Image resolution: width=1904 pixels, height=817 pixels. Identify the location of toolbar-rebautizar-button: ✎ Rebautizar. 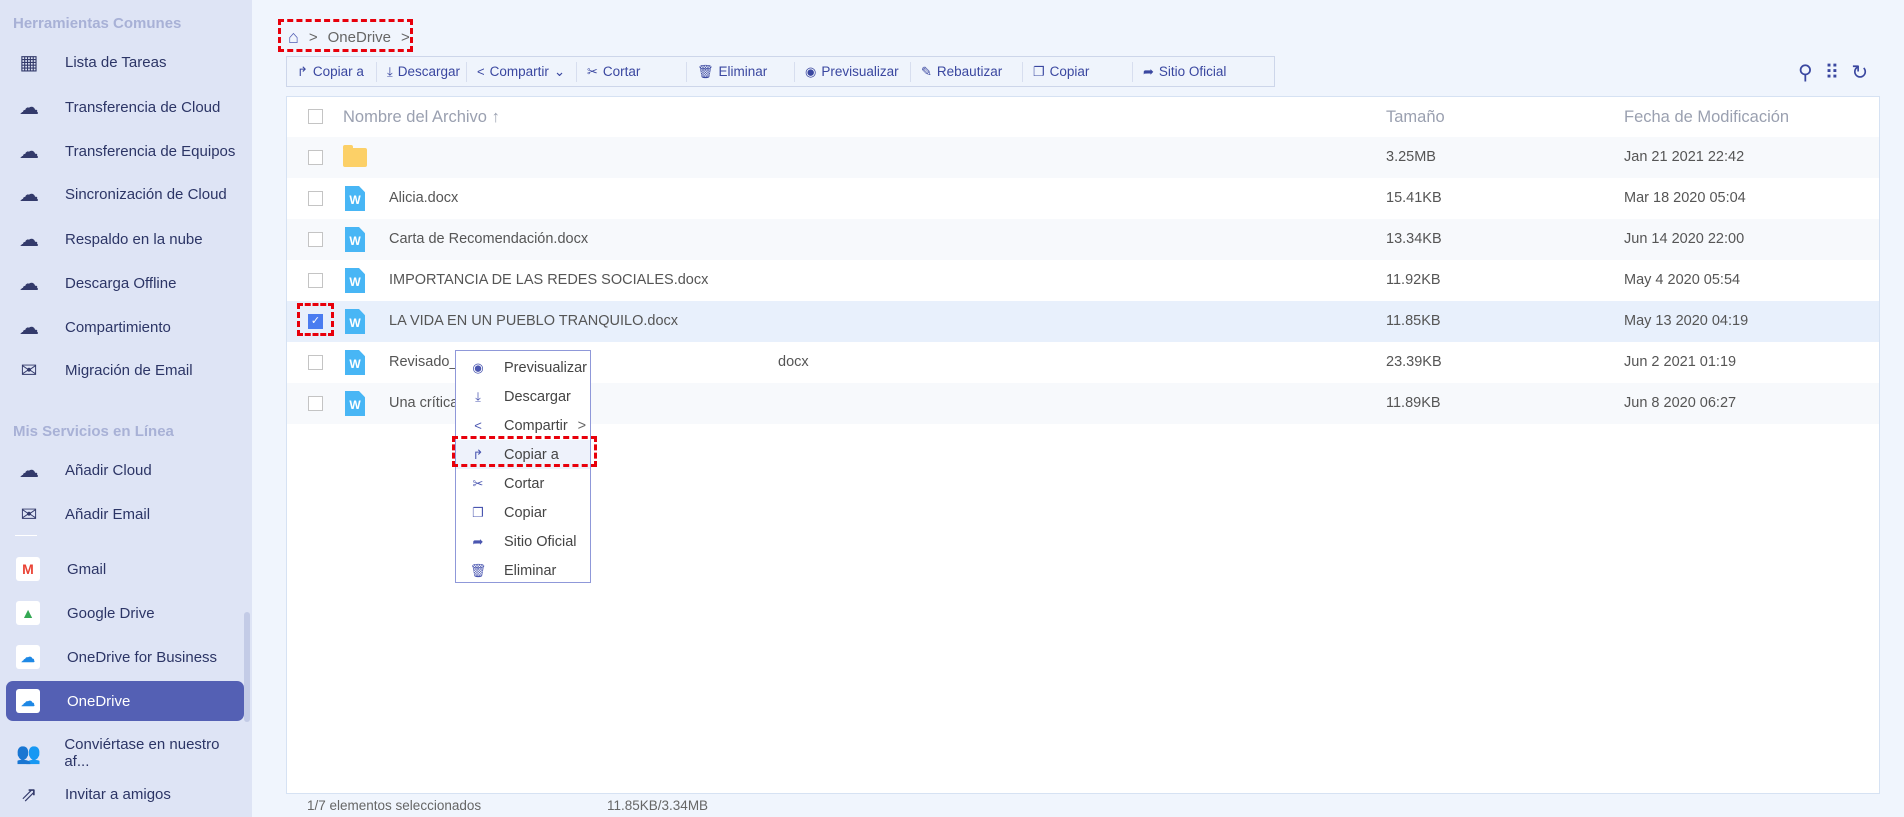
(967, 71).